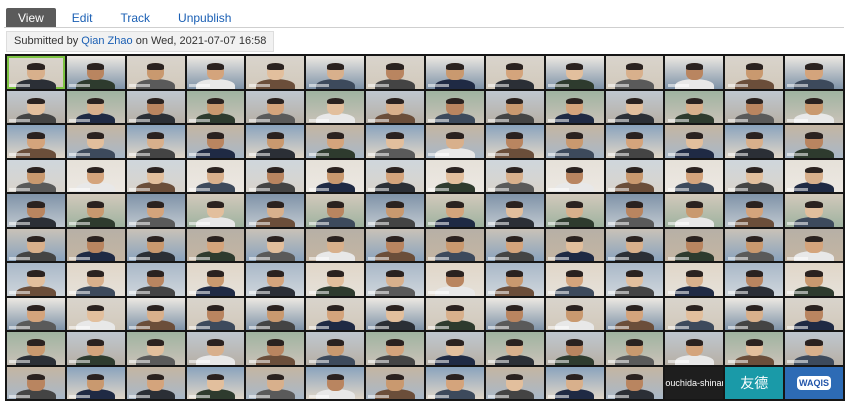 The width and height of the screenshot is (848, 401). I want to click on tab-unpublish: Unpublish, so click(204, 18).